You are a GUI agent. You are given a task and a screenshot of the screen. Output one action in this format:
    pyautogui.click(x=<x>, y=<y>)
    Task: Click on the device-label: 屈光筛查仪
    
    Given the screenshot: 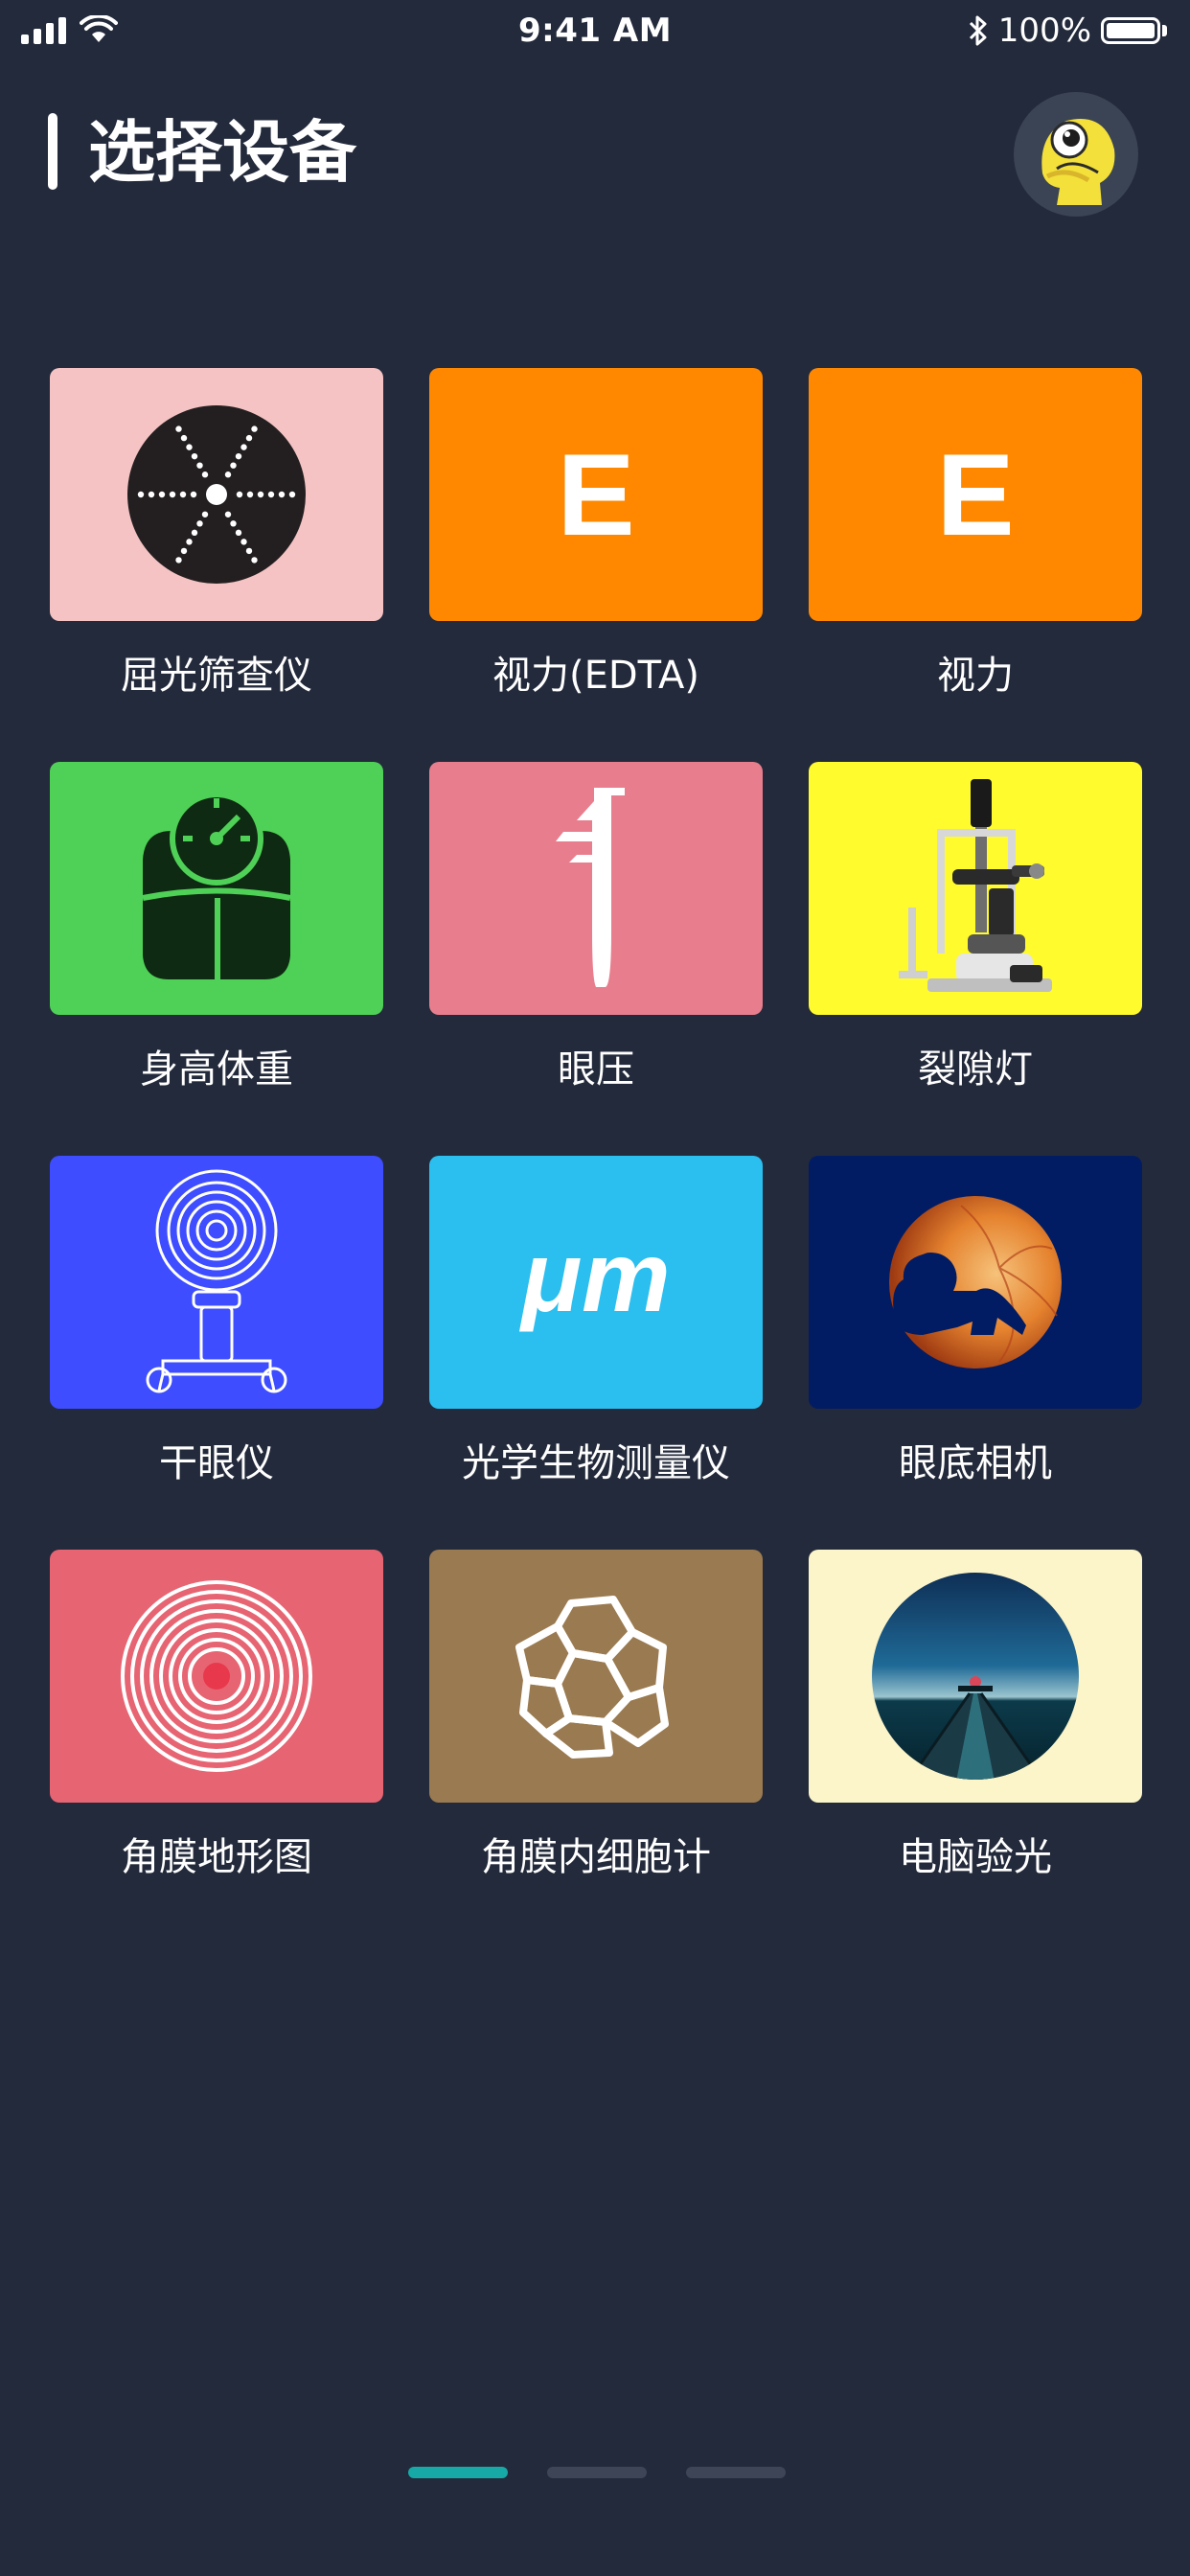 What is the action you would take?
    pyautogui.click(x=217, y=676)
    